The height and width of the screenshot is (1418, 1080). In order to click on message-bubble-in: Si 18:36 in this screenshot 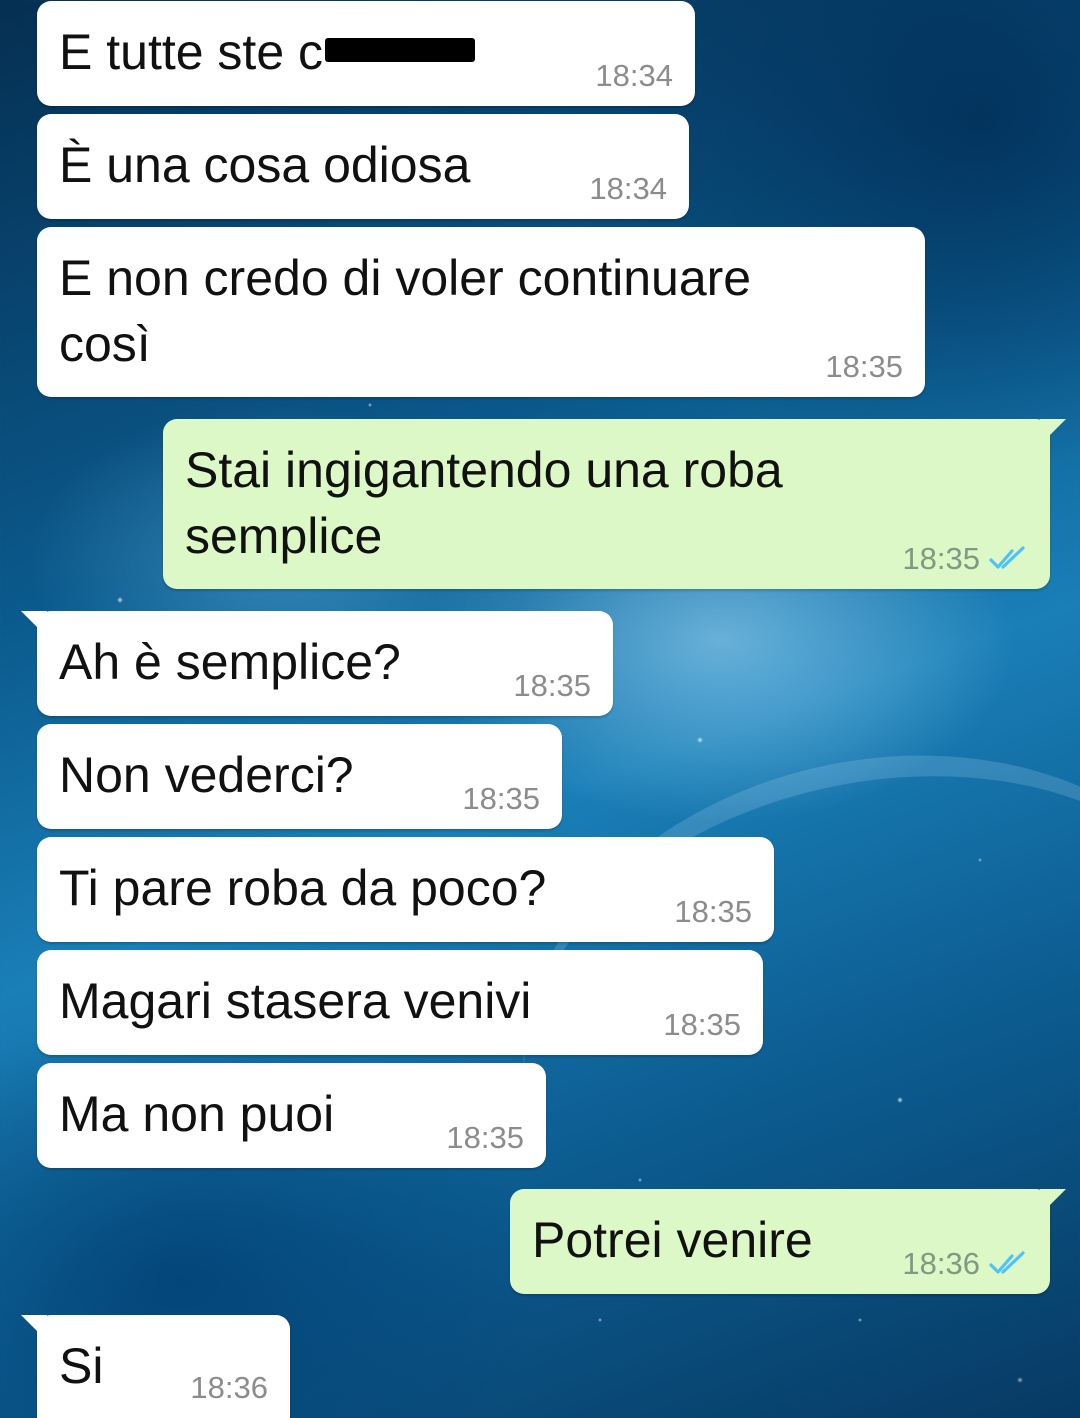, I will do `click(155, 1366)`.